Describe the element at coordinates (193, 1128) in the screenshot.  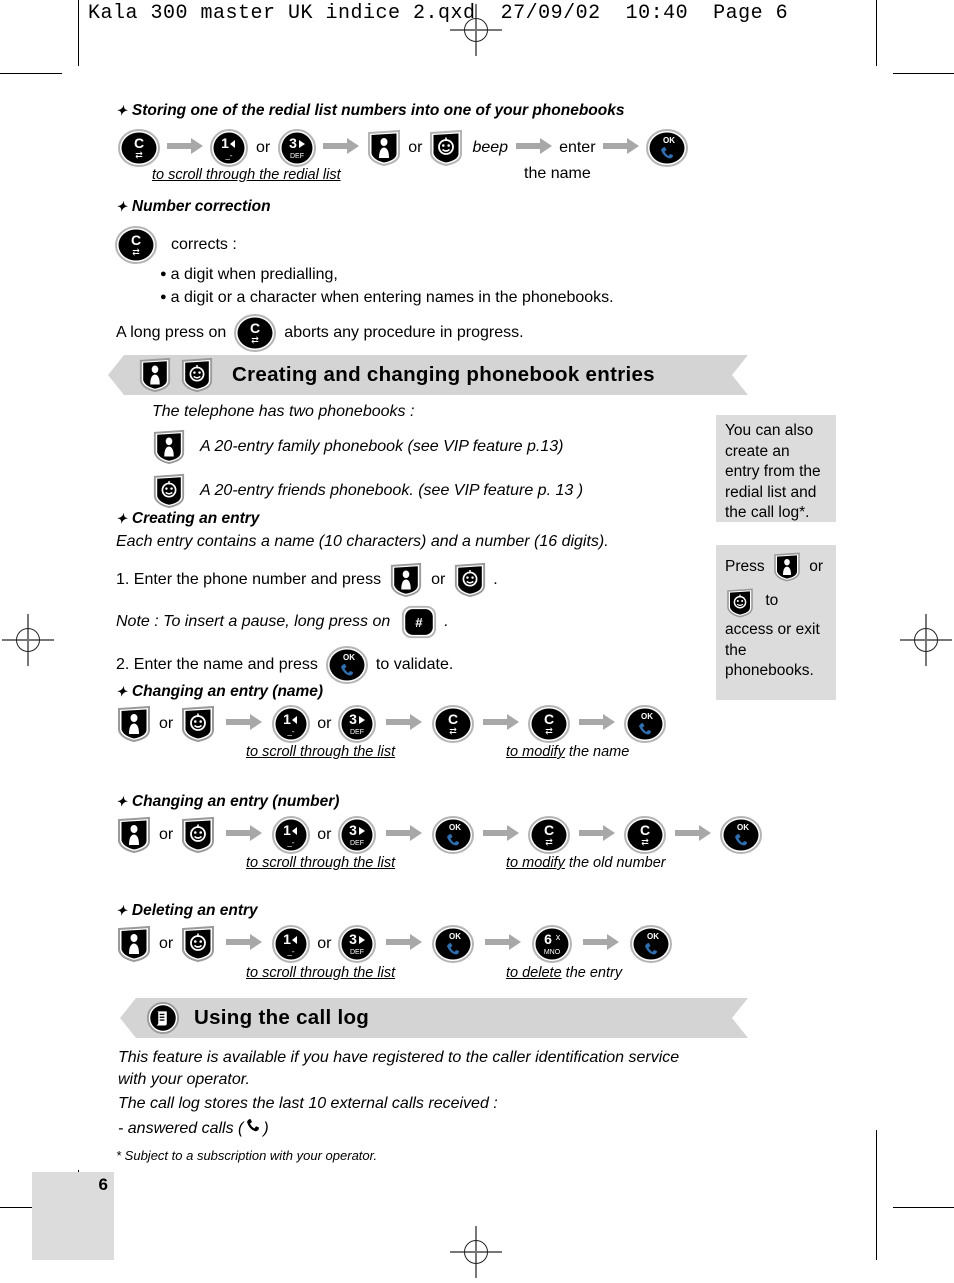
I see `call-log-line-4: - answered calls ( )` at that location.